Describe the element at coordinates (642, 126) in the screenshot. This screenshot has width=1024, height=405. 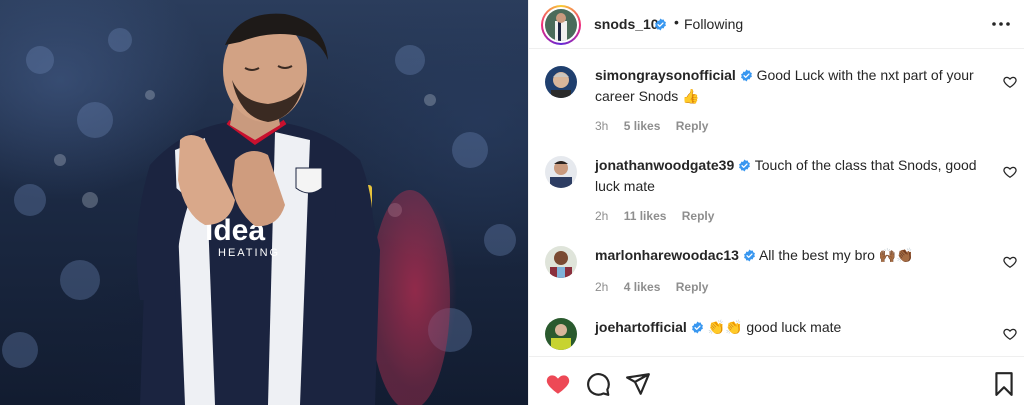
I see `comment-likes: 5 likes` at that location.